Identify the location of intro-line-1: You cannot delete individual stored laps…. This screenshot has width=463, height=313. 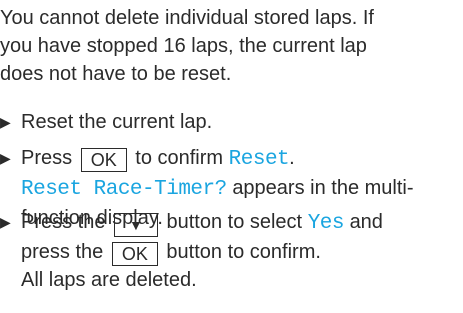
(187, 18).